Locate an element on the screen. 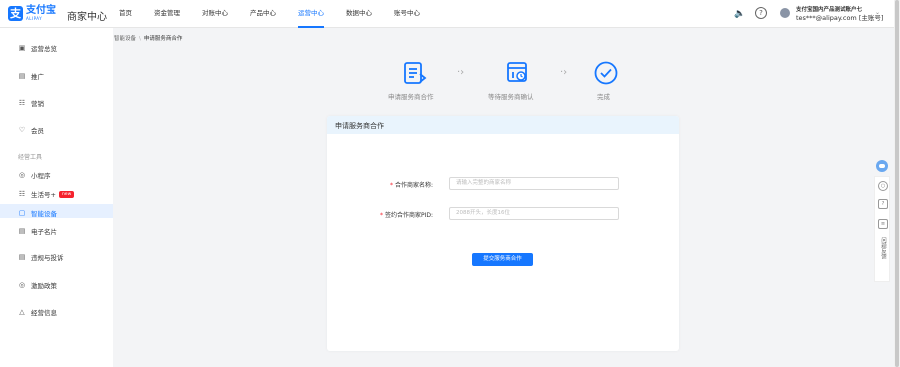  scrollbar-thumb is located at coordinates (897, 183).